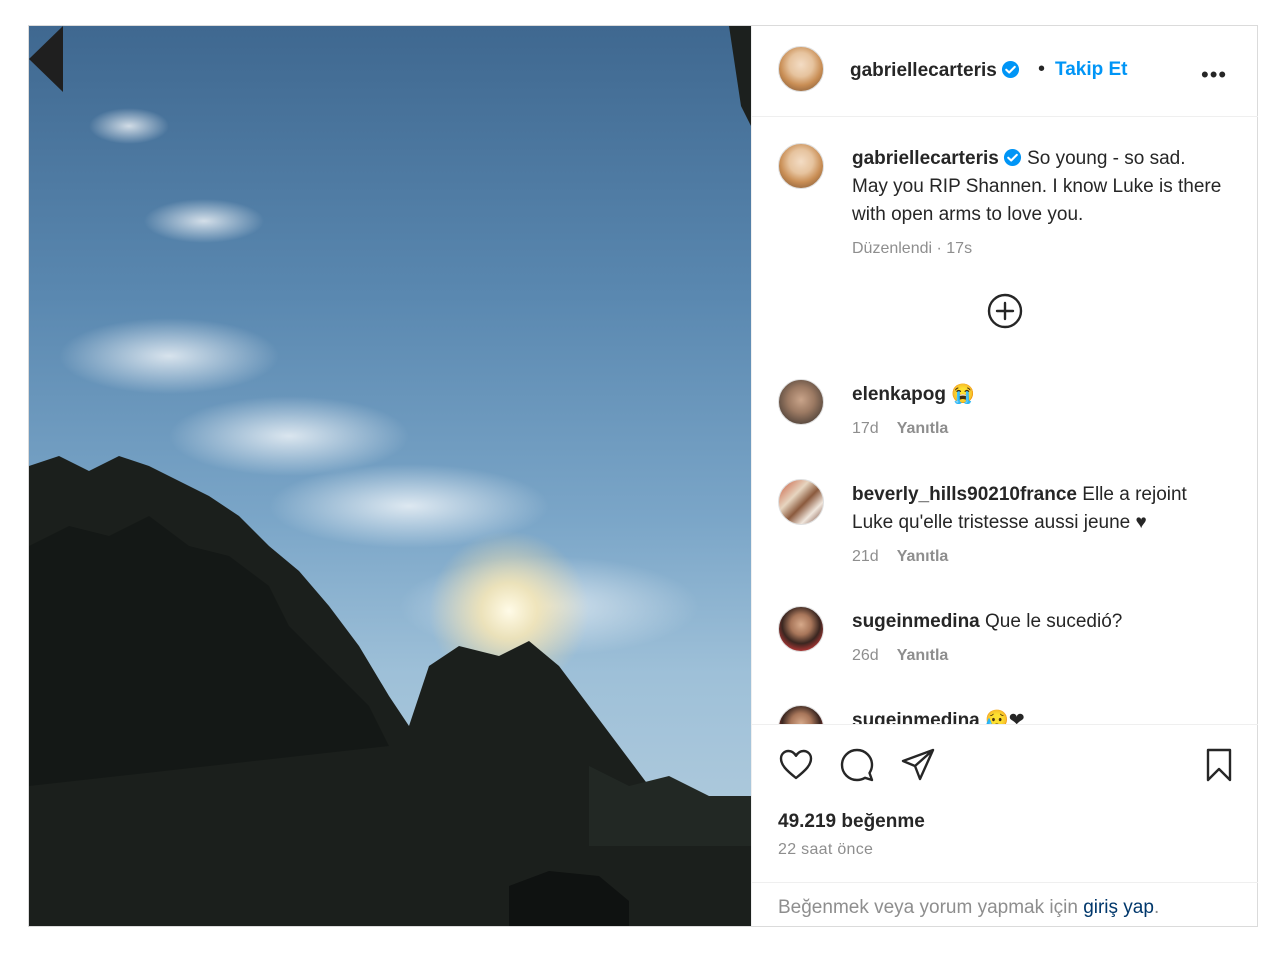 The width and height of the screenshot is (1280, 953). Describe the element at coordinates (1054, 621) in the screenshot. I see `comment-text: Que le sucedió?` at that location.